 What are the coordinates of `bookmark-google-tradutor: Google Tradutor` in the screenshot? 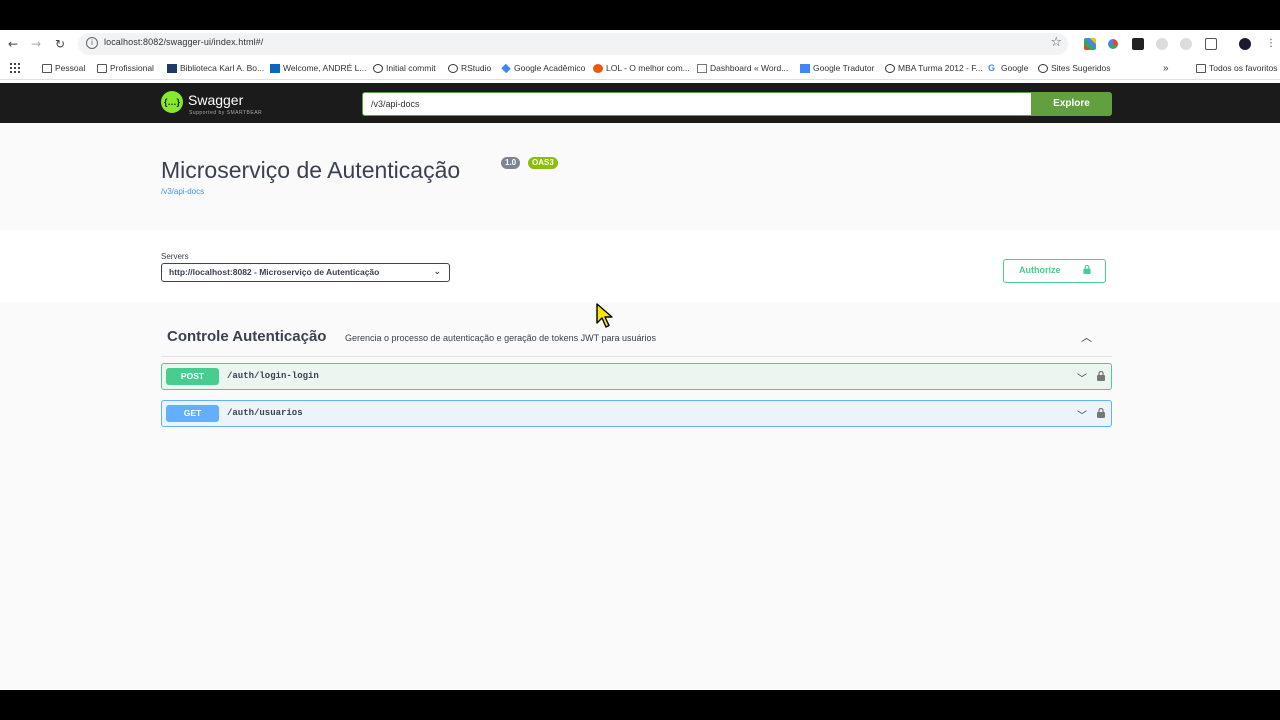 It's located at (837, 68).